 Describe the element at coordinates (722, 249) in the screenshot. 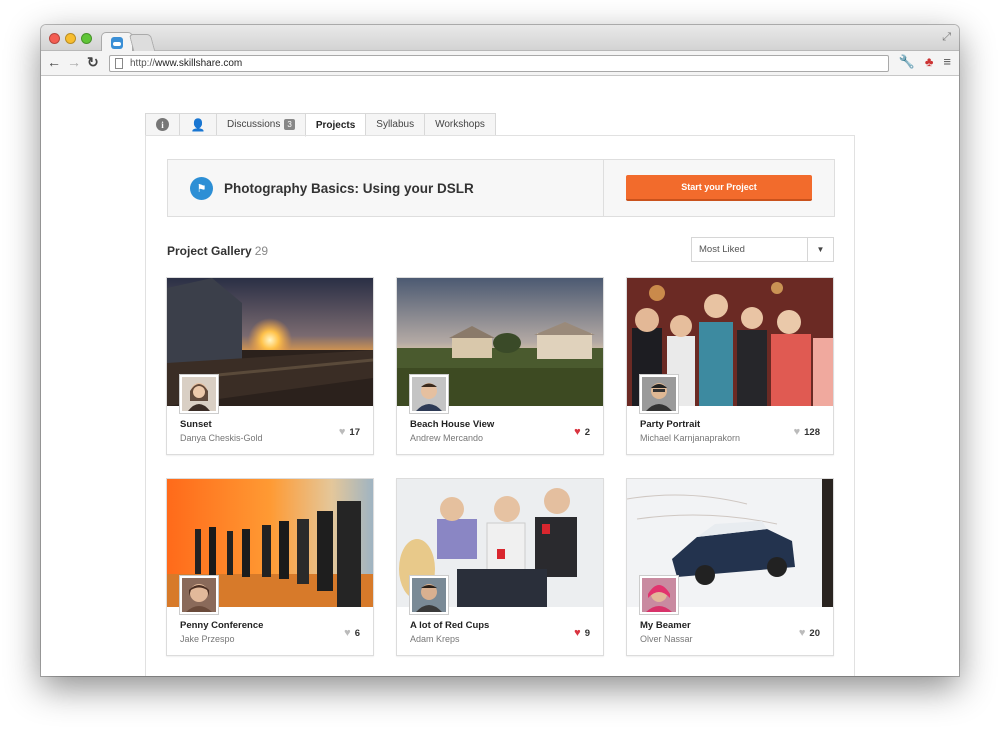

I see `sort-selected: Most Liked` at that location.